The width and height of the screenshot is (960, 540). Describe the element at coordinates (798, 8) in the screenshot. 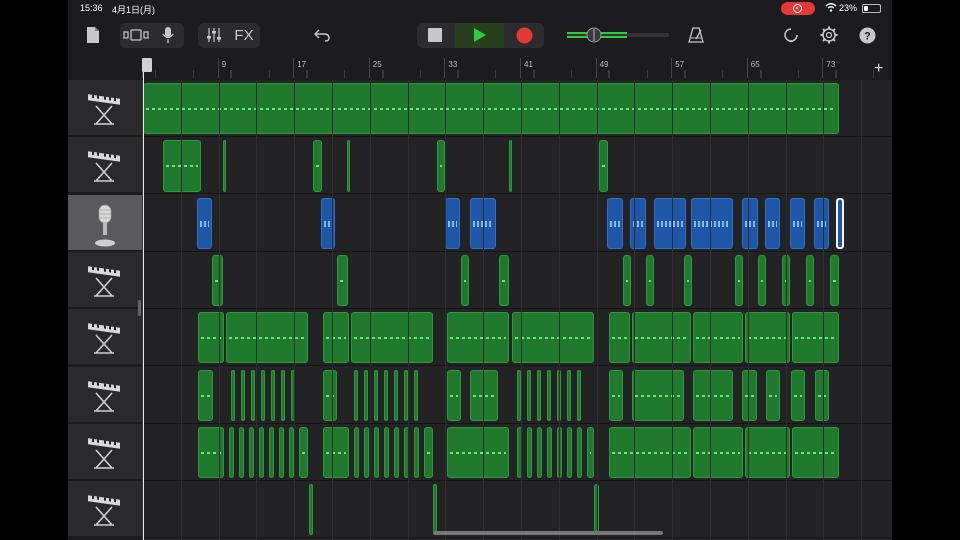

I see `screen-recording-indicator` at that location.